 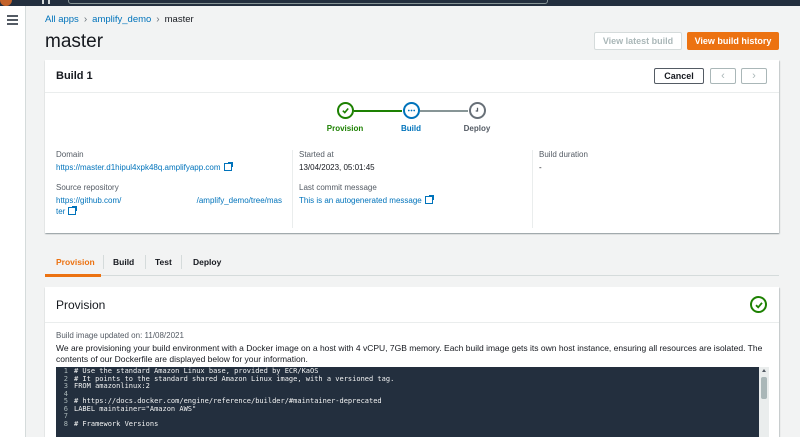 I want to click on repository-link-part3: ter, so click(x=60, y=211).